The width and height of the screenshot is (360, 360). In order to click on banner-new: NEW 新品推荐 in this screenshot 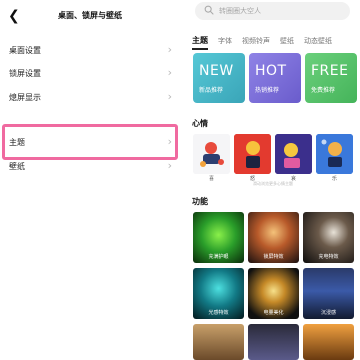, I will do `click(219, 78)`.